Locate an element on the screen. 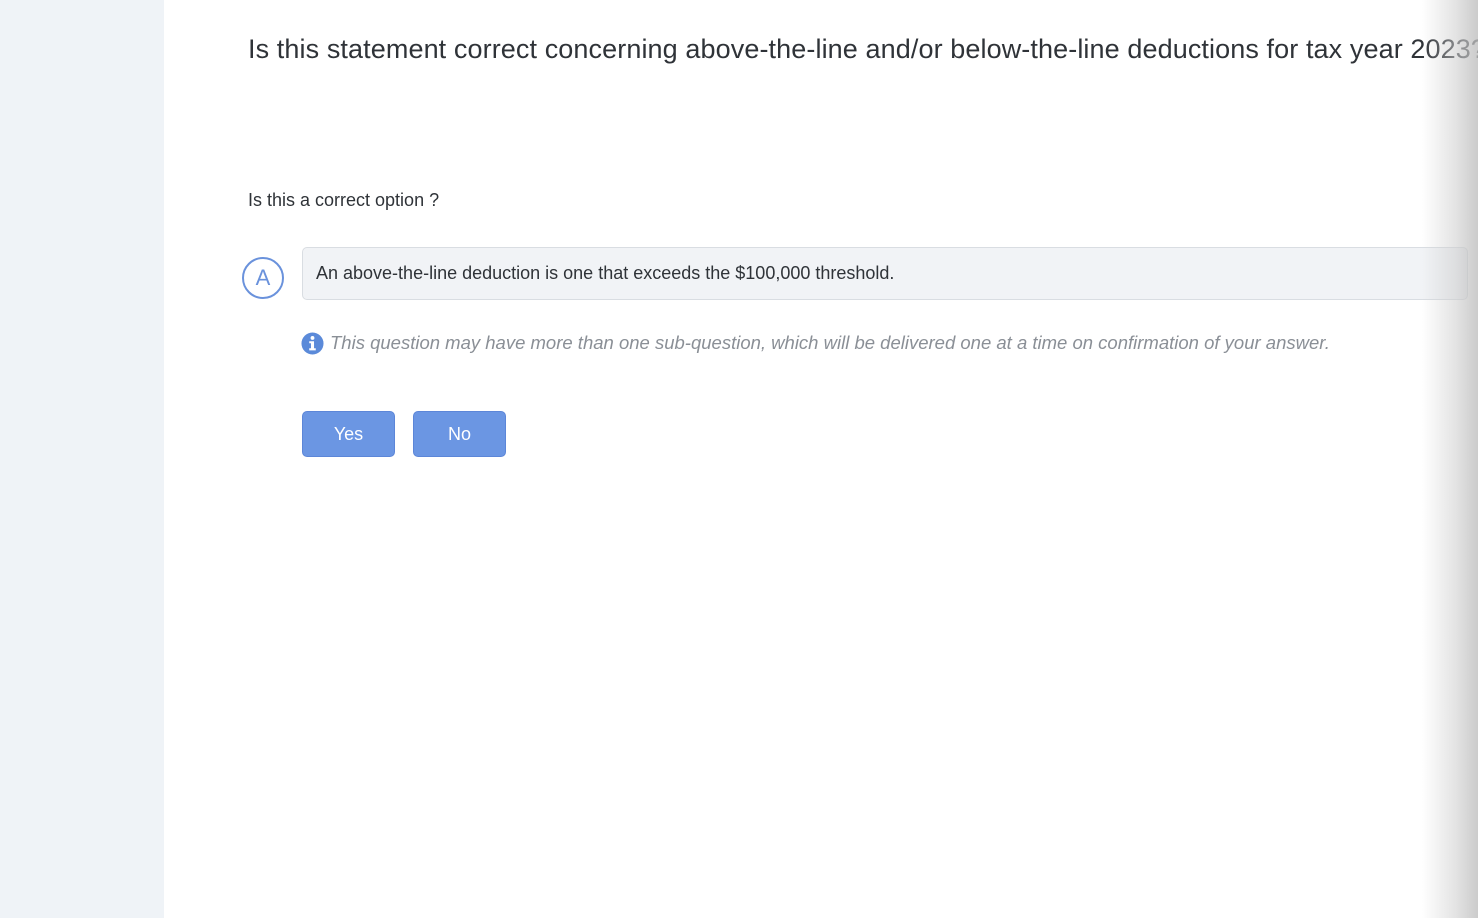 Image resolution: width=1478 pixels, height=918 pixels. left-sidebar is located at coordinates (82, 459).